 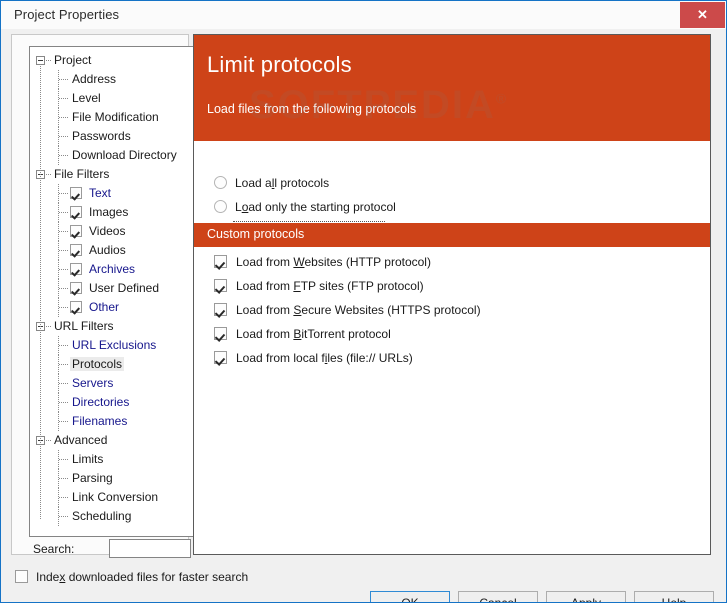 What do you see at coordinates (97, 364) in the screenshot?
I see `tree-item-label: Protocols` at bounding box center [97, 364].